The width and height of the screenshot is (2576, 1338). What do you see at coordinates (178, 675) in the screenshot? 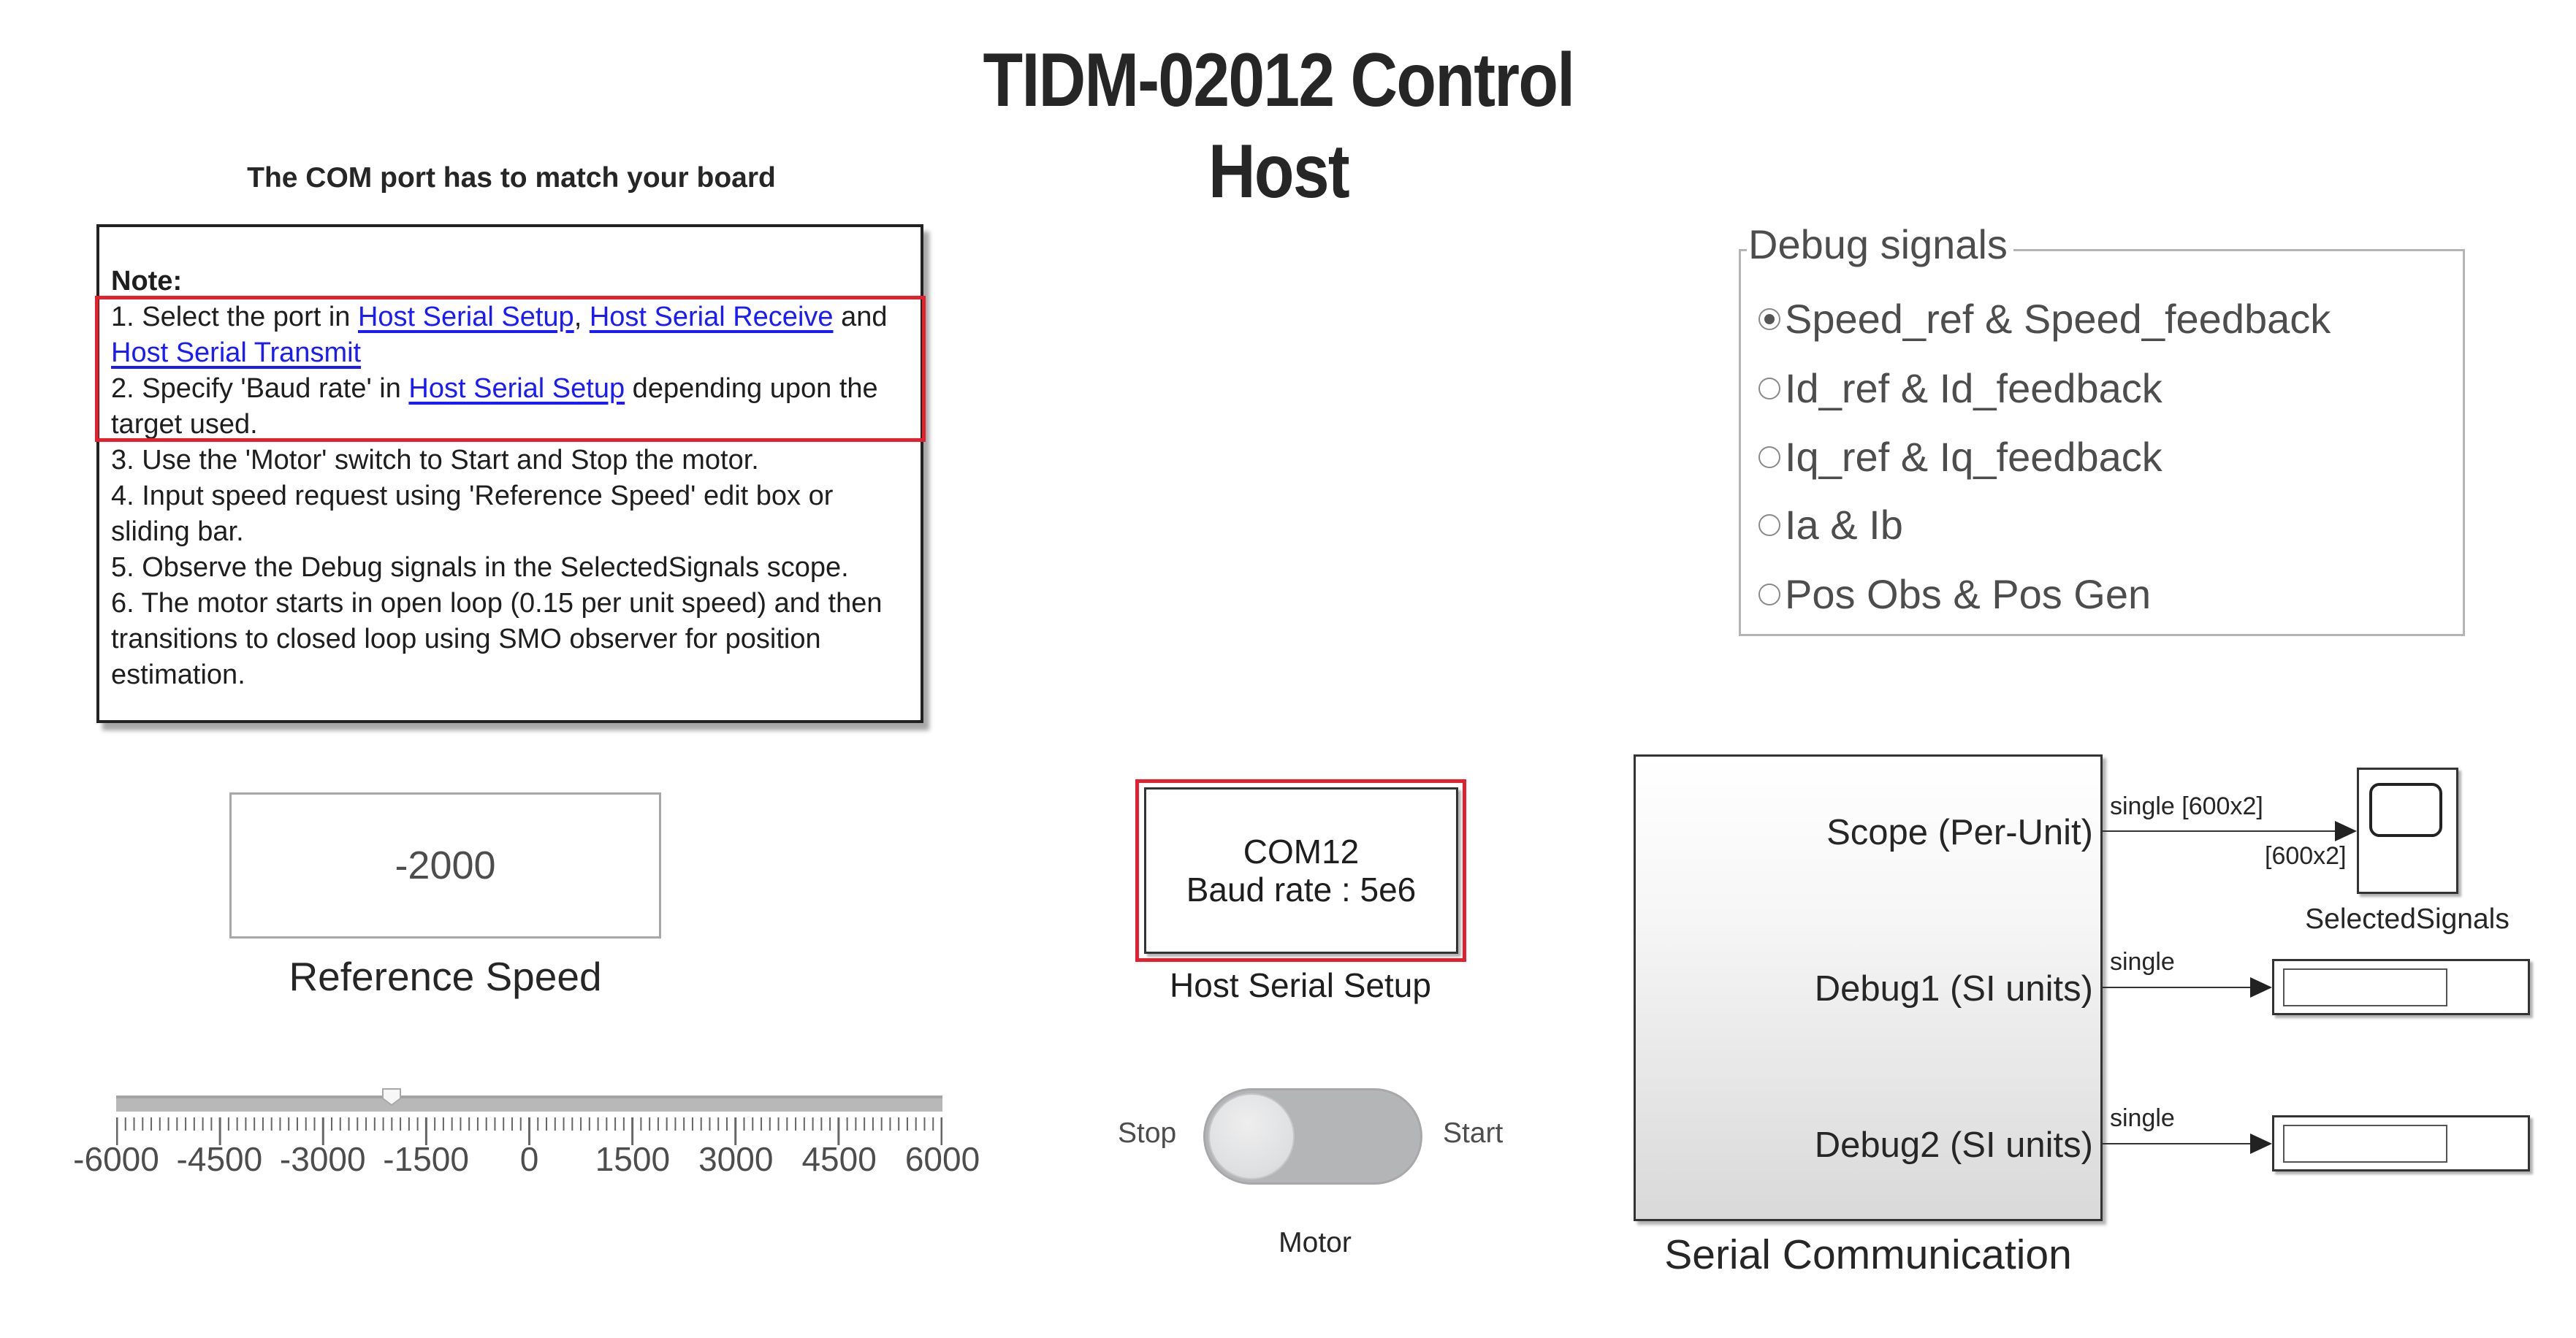
I see `note-text-span: estimation.` at bounding box center [178, 675].